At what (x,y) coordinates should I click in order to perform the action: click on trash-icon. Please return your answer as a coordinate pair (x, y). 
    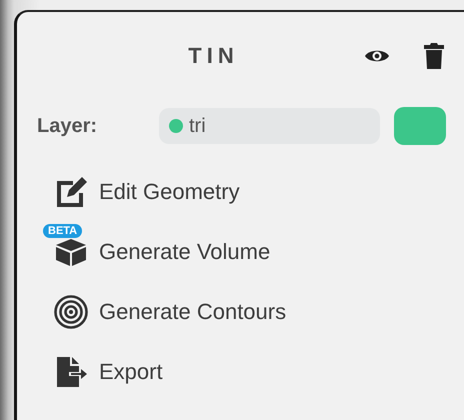
    Looking at the image, I should click on (434, 56).